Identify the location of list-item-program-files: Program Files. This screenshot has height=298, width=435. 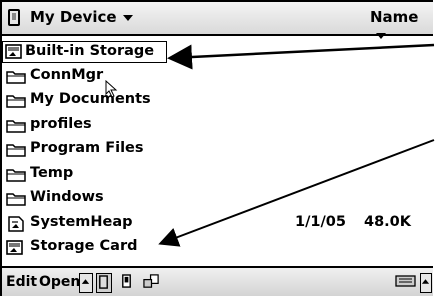
(217, 150).